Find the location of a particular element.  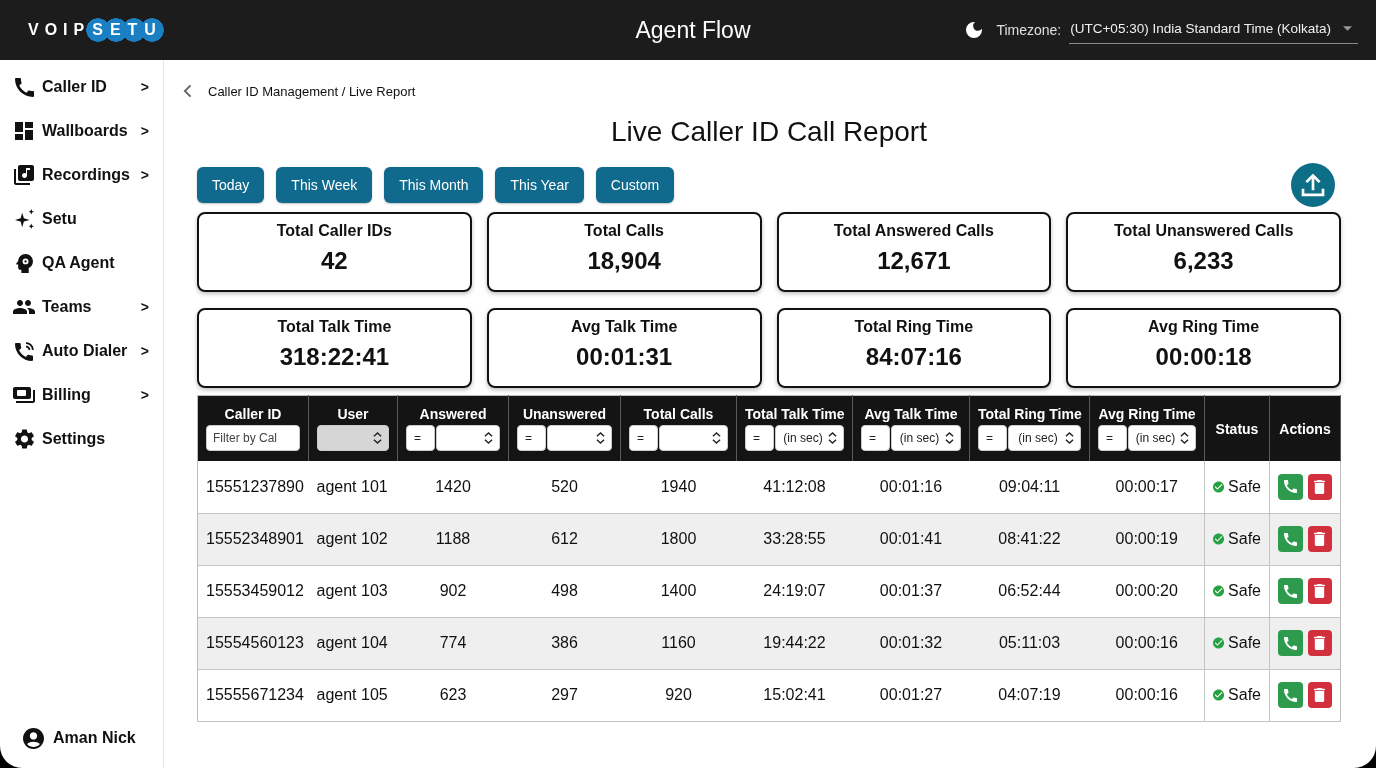

column-header: User is located at coordinates (353, 414).